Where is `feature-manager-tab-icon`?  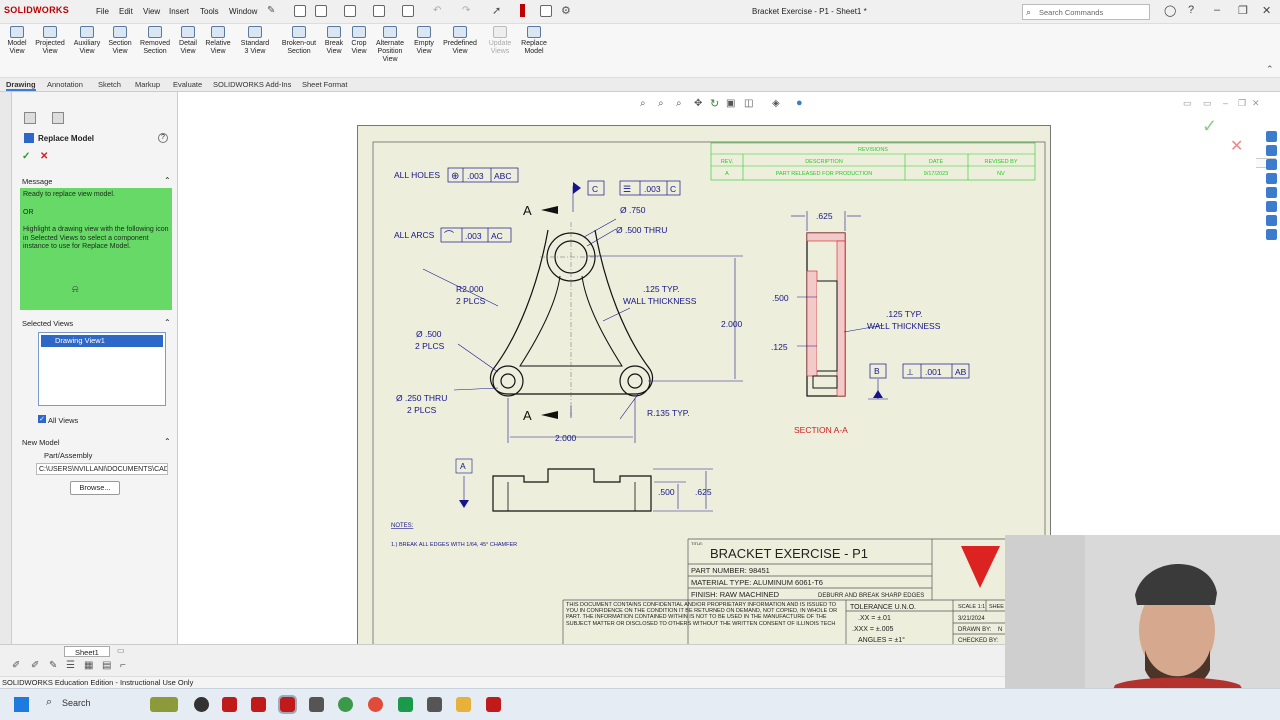 feature-manager-tab-icon is located at coordinates (30, 118).